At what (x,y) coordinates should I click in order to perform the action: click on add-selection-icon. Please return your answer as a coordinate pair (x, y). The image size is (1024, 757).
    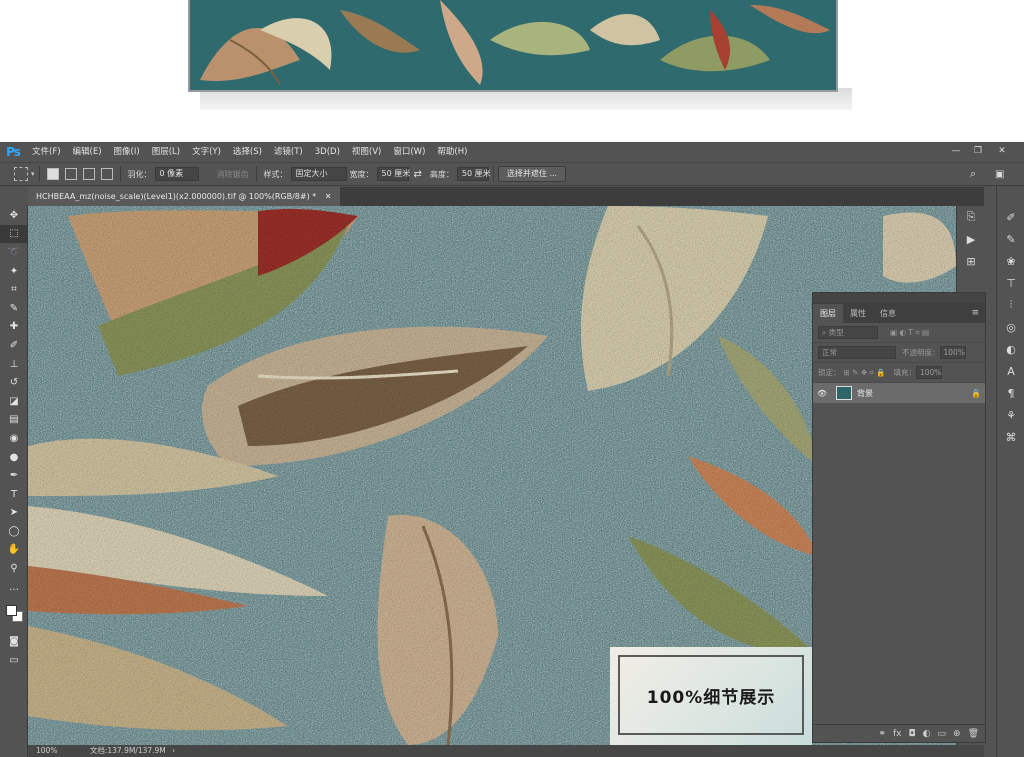
    Looking at the image, I should click on (70, 174).